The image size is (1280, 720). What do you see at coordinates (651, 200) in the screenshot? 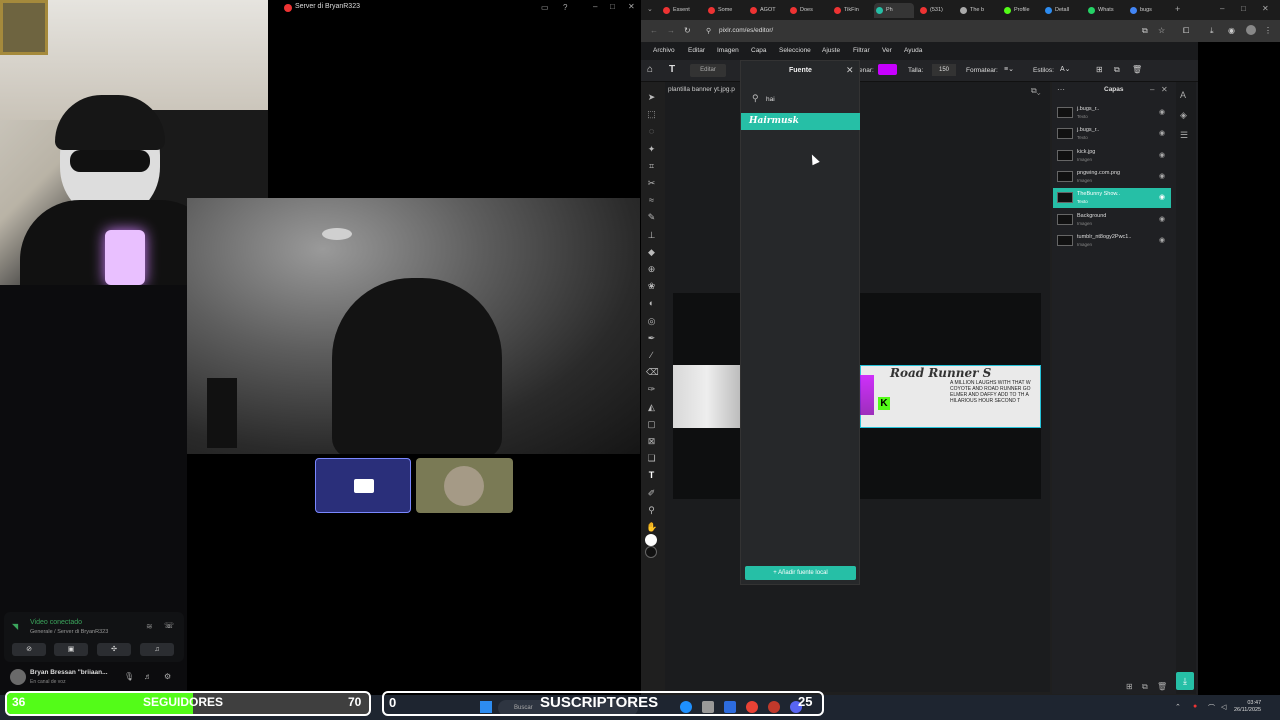
I see `liquify-icon: ≈` at bounding box center [651, 200].